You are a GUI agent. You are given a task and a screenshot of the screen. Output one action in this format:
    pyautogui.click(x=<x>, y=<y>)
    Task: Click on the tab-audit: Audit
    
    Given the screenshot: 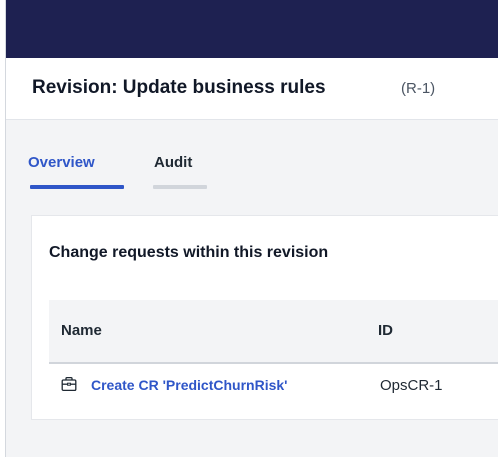 What is the action you would take?
    pyautogui.click(x=173, y=162)
    